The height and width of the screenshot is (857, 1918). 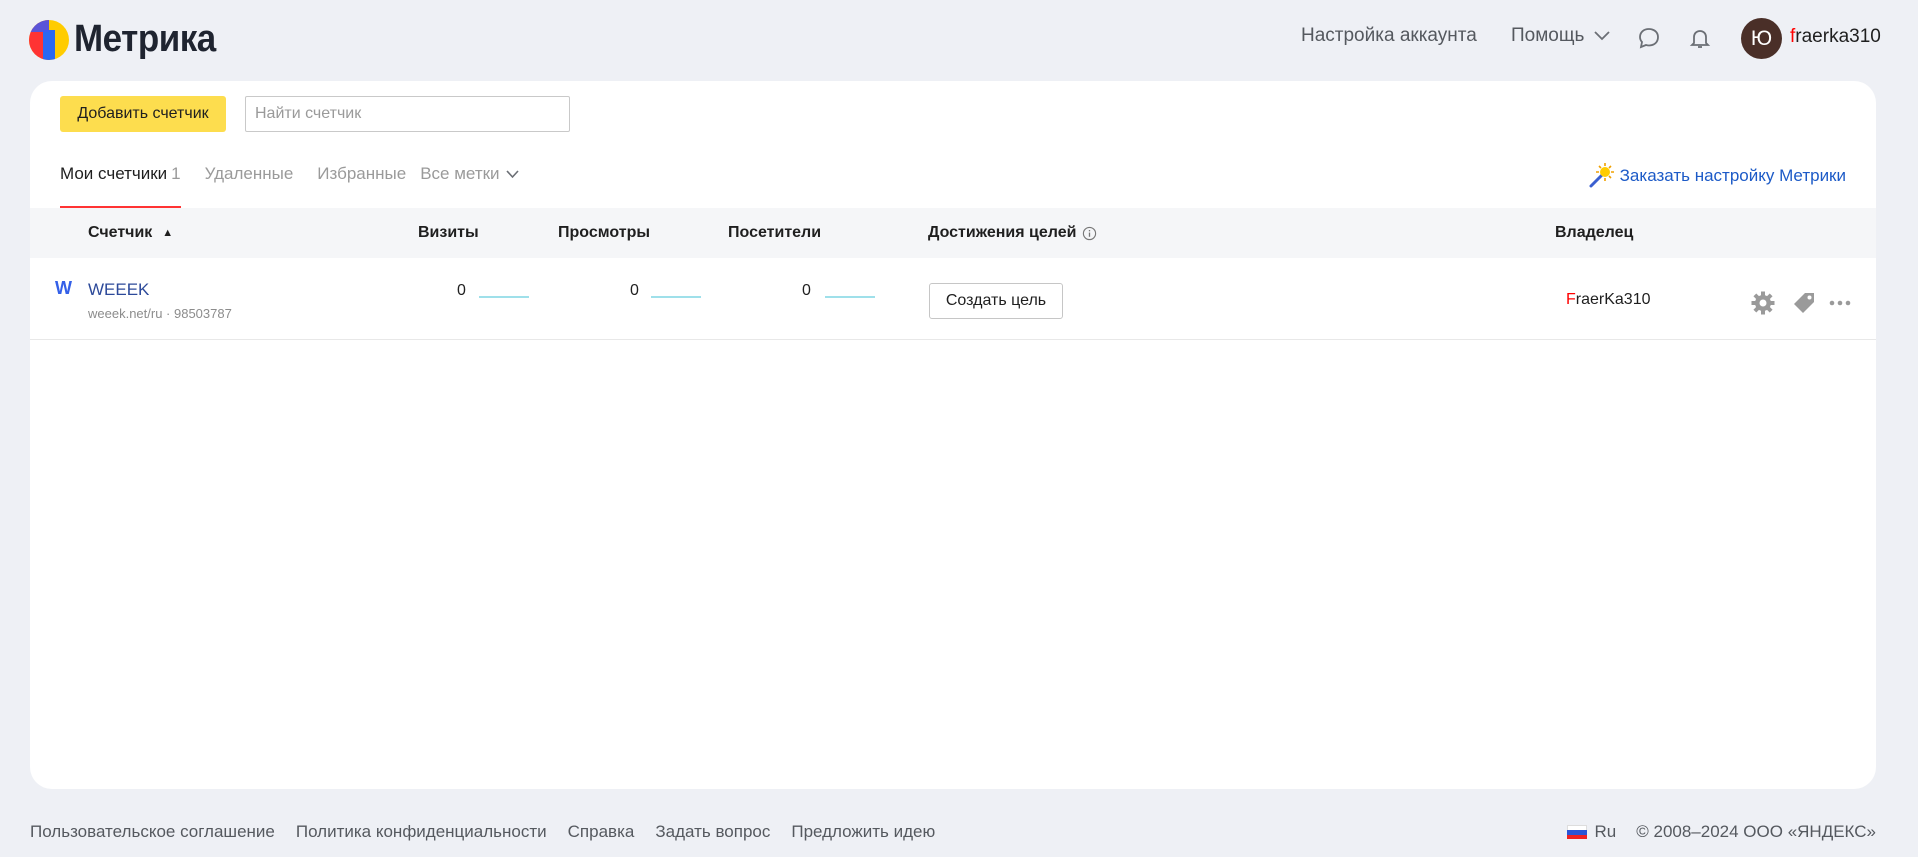 I want to click on magic-wand-icon, so click(x=1601, y=175).